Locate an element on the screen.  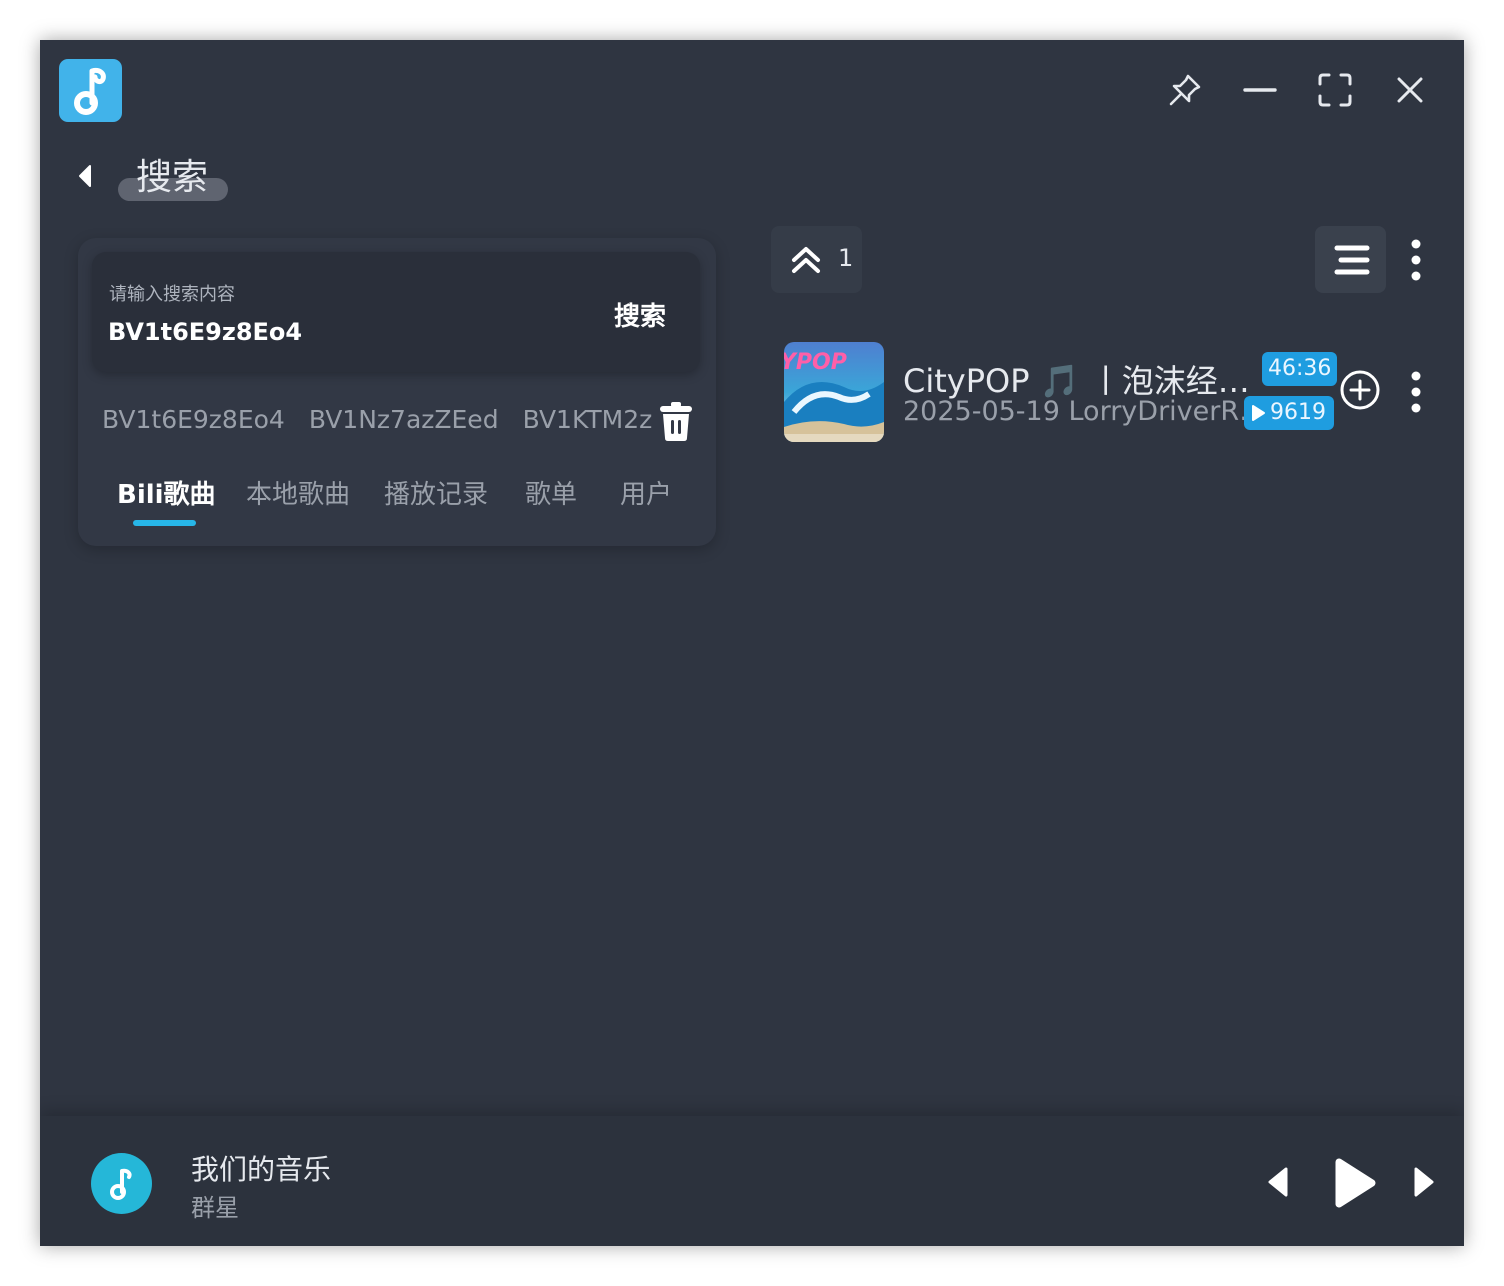
back-arrow-icon is located at coordinates (85, 176).